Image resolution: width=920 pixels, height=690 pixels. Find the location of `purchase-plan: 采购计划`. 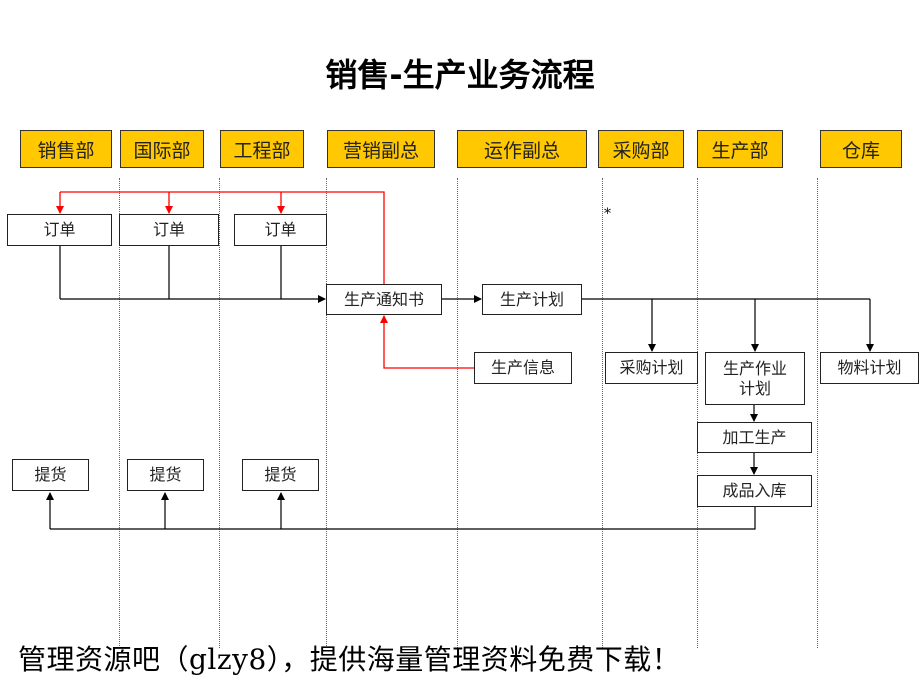

purchase-plan: 采购计划 is located at coordinates (651, 368).